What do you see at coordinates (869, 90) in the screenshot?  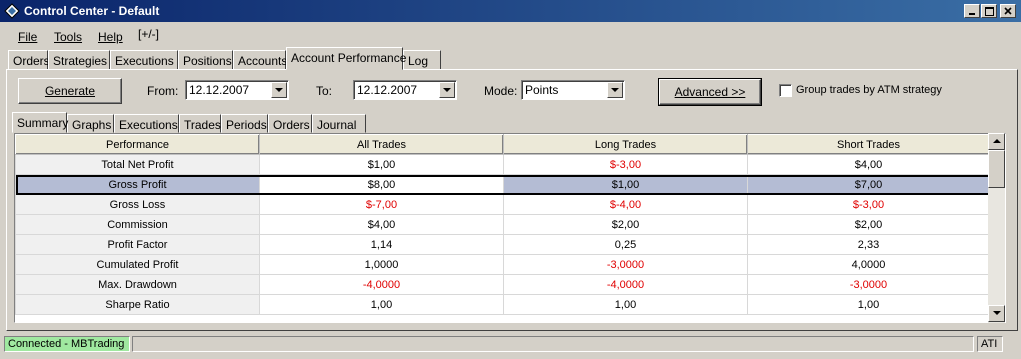 I see `group-trades-label: Group trades by ATM strategy` at bounding box center [869, 90].